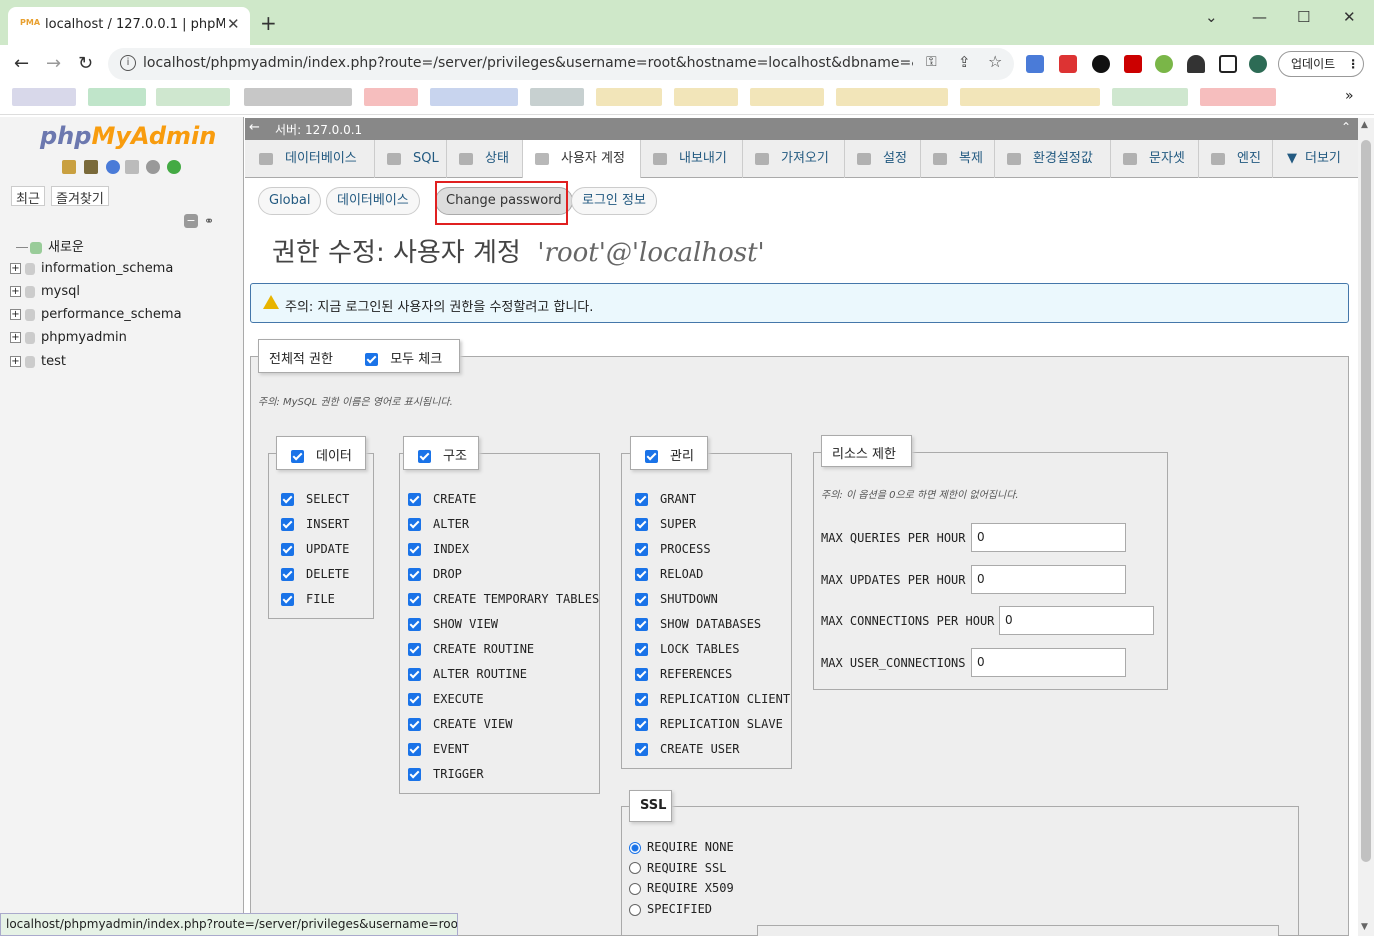  What do you see at coordinates (297, 456) in the screenshot?
I see `data-checkall-checkbox` at bounding box center [297, 456].